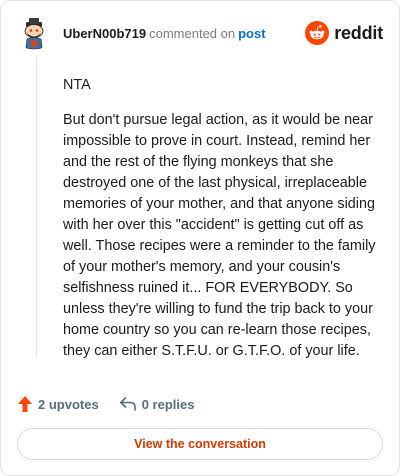 Image resolution: width=400 pixels, height=476 pixels. I want to click on reddit-brand: reddit, so click(344, 33).